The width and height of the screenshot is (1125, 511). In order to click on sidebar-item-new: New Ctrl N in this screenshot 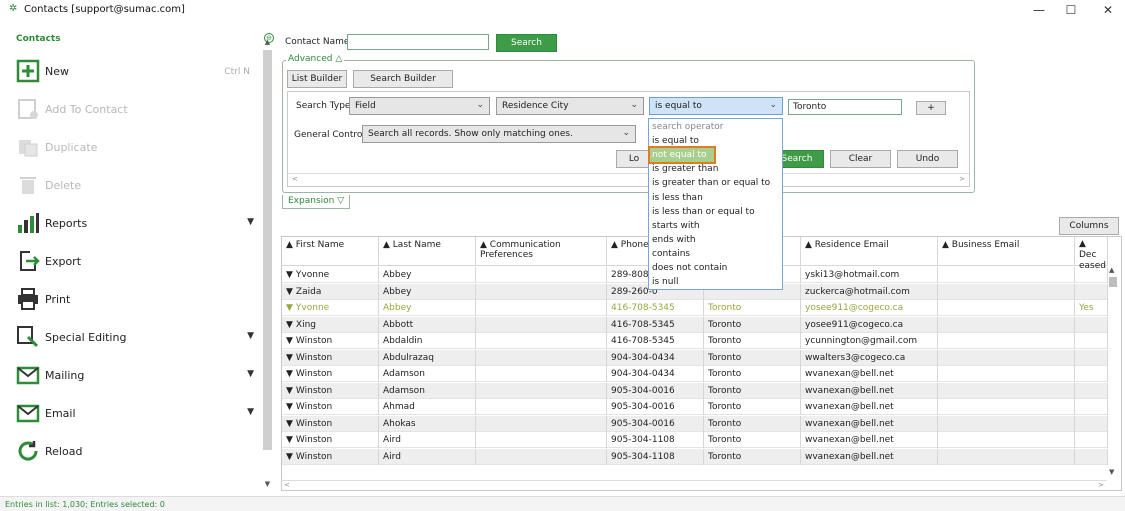, I will do `click(136, 74)`.